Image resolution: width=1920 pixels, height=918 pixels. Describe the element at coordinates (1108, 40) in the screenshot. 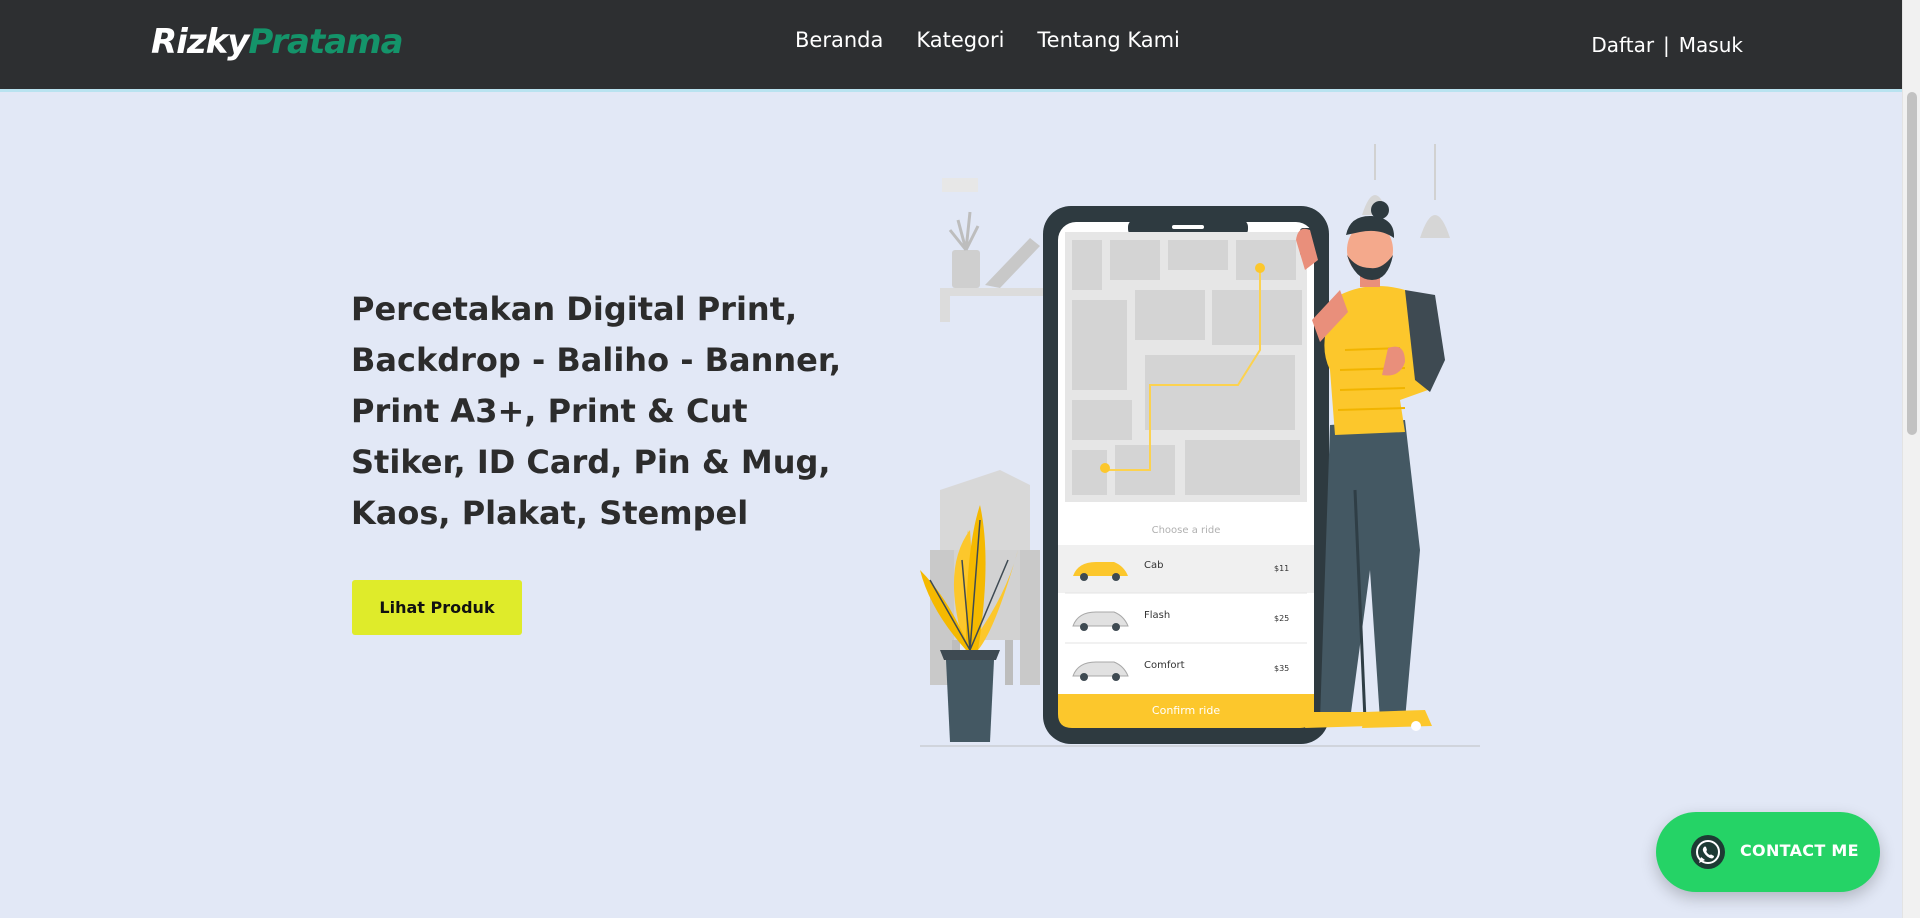

I see `nav-tentang-kami: Tentang Kami` at that location.